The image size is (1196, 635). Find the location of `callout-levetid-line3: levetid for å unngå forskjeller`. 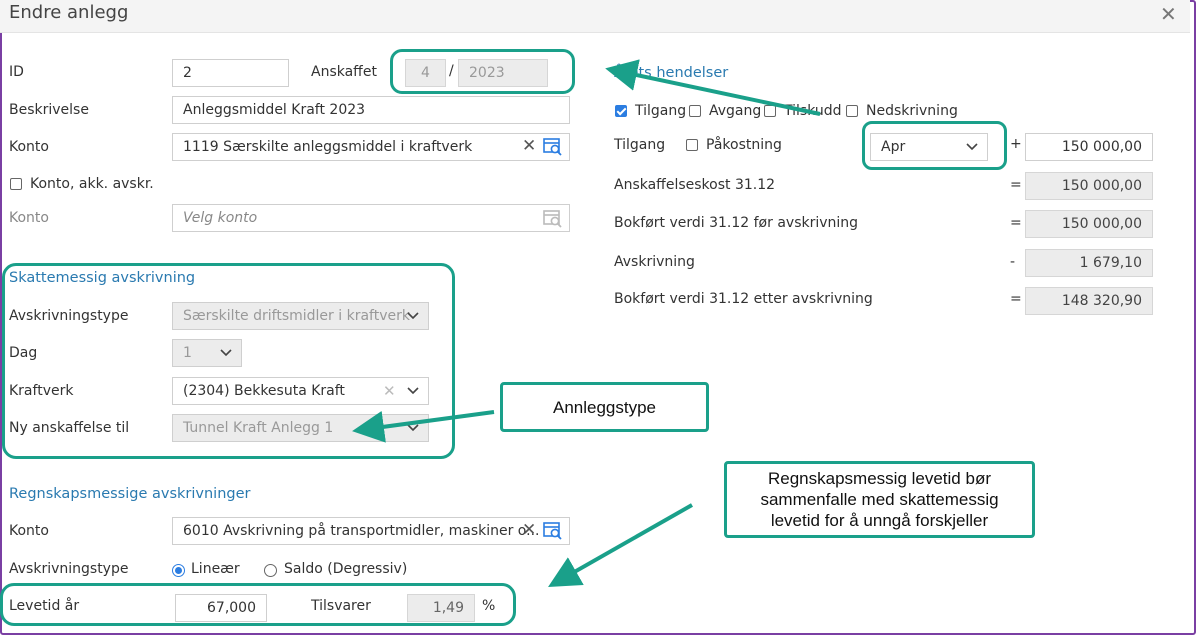

callout-levetid-line3: levetid for å unngå forskjeller is located at coordinates (879, 520).